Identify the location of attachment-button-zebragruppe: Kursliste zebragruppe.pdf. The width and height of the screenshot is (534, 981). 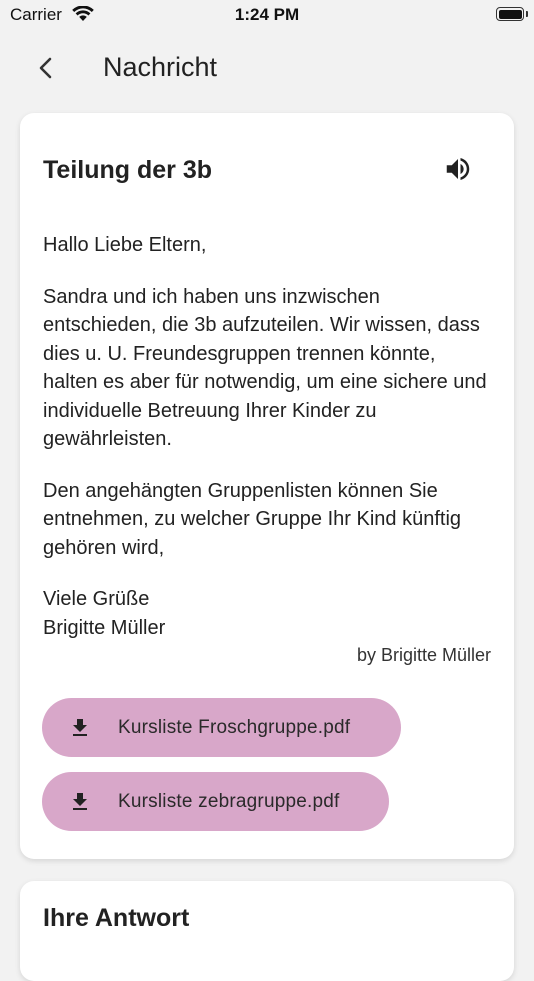
(215, 801).